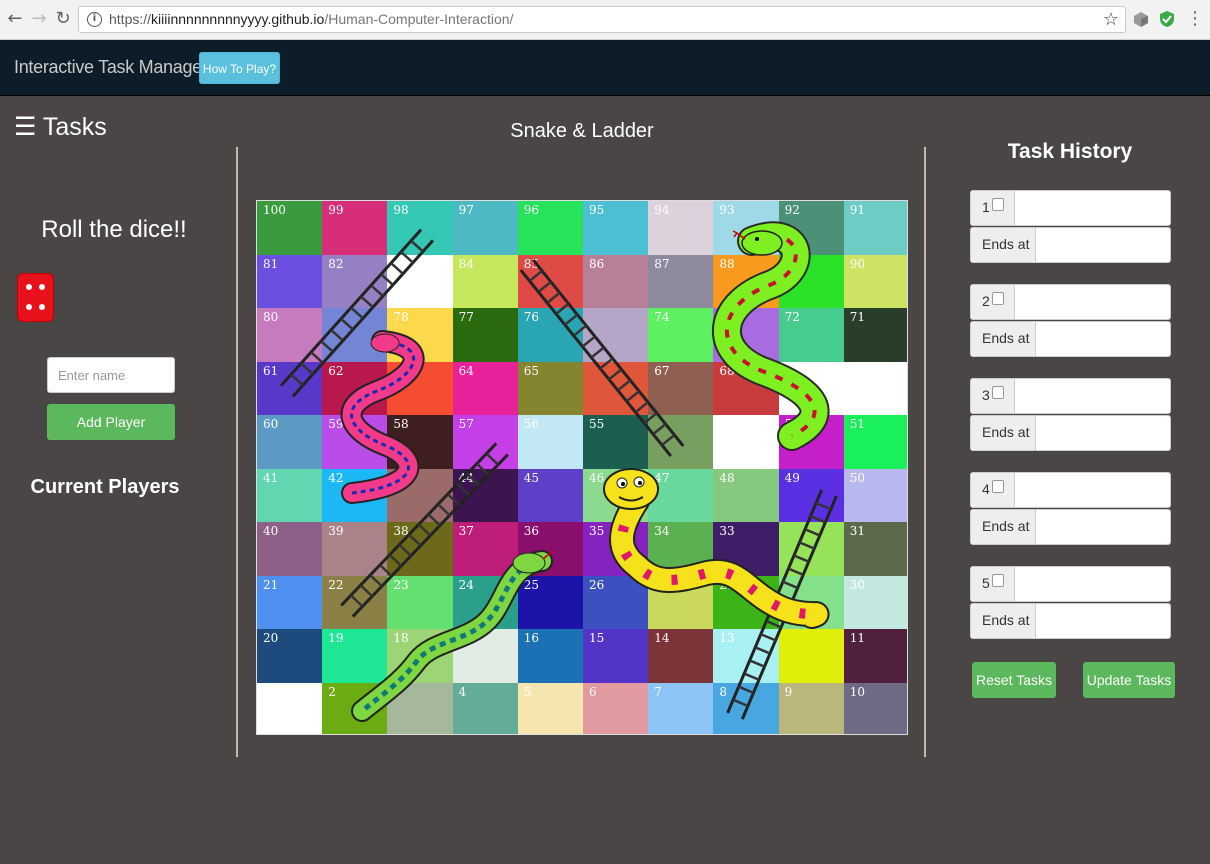  I want to click on cell-number: 59, so click(336, 424).